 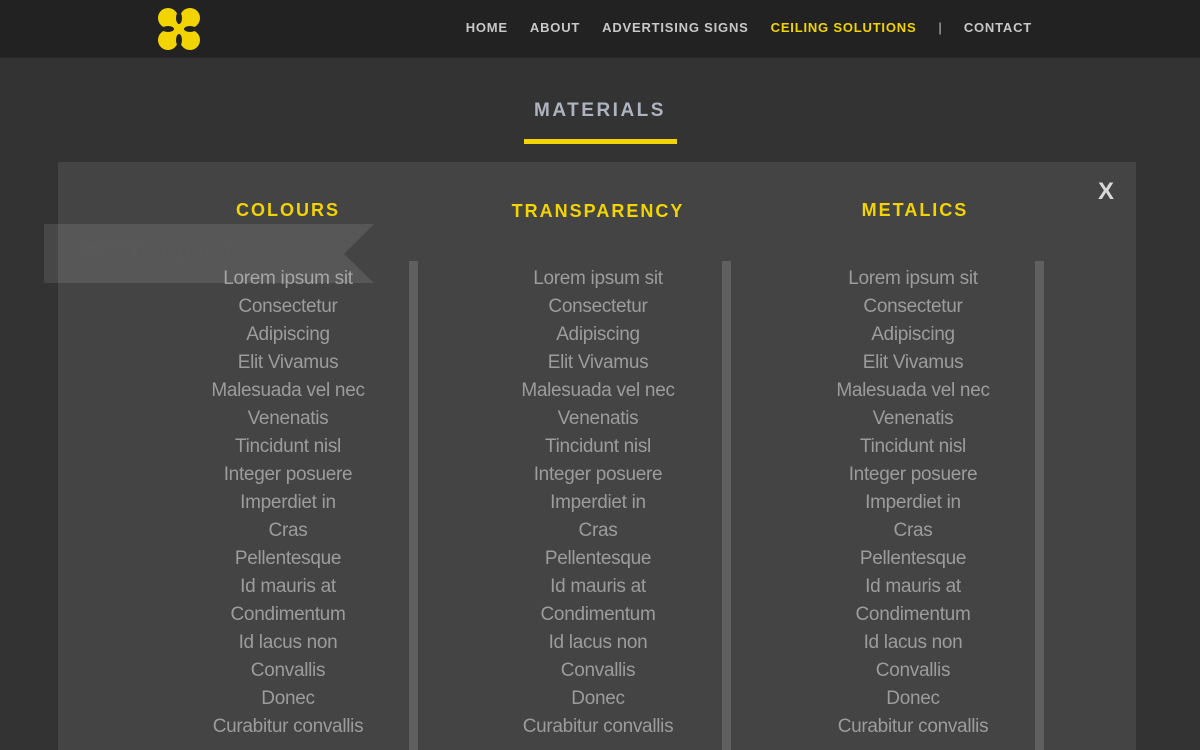 What do you see at coordinates (600, 141) in the screenshot?
I see `title-underline` at bounding box center [600, 141].